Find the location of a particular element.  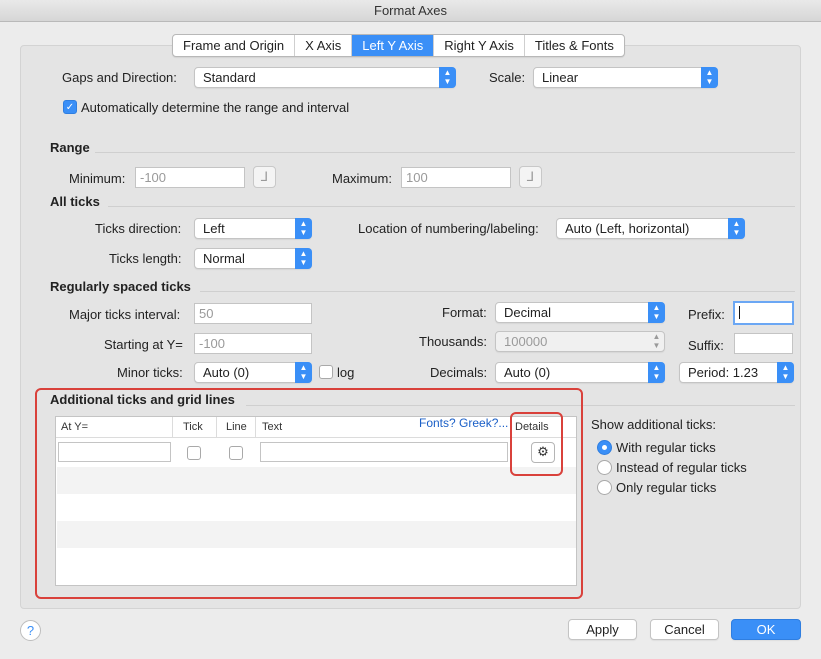

tab-x-axis: X Axis is located at coordinates (324, 45).